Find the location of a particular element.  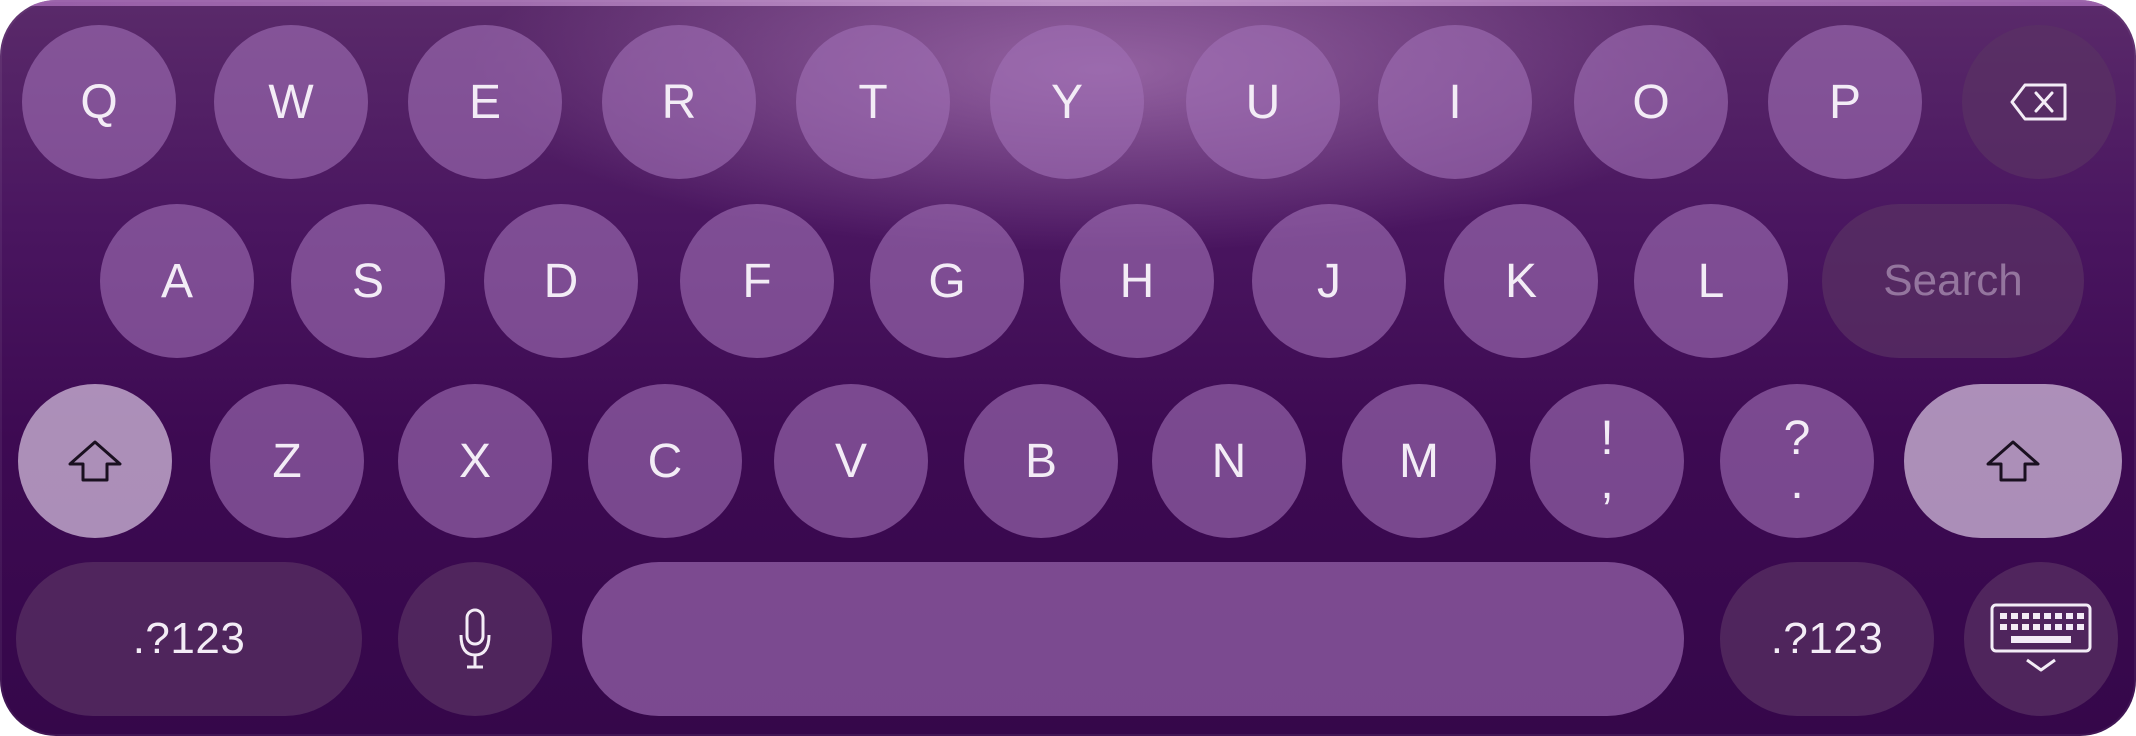

key-f: F is located at coordinates (757, 281).